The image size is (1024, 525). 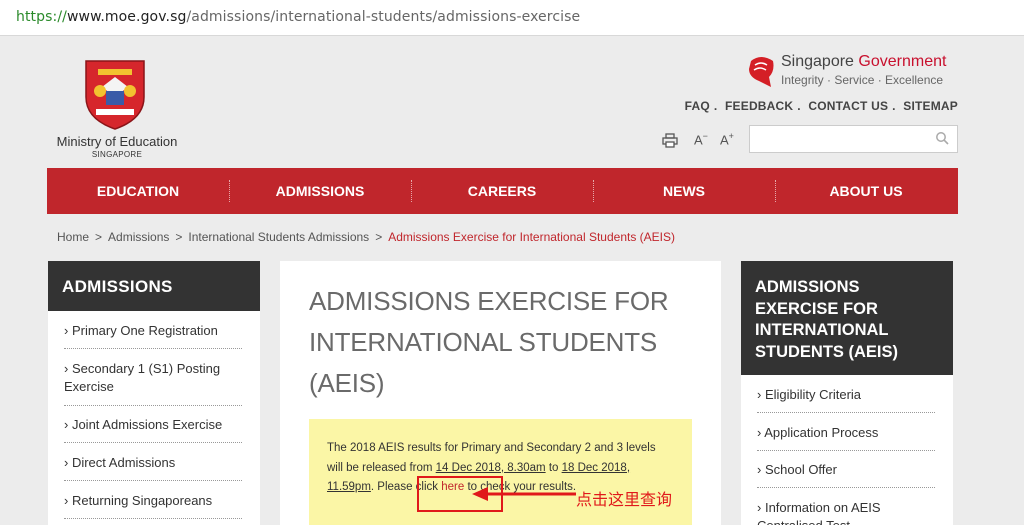 I want to click on utility-links: FAQ. FEEDBACK. CONTACT US. SITEMAP, so click(x=821, y=106).